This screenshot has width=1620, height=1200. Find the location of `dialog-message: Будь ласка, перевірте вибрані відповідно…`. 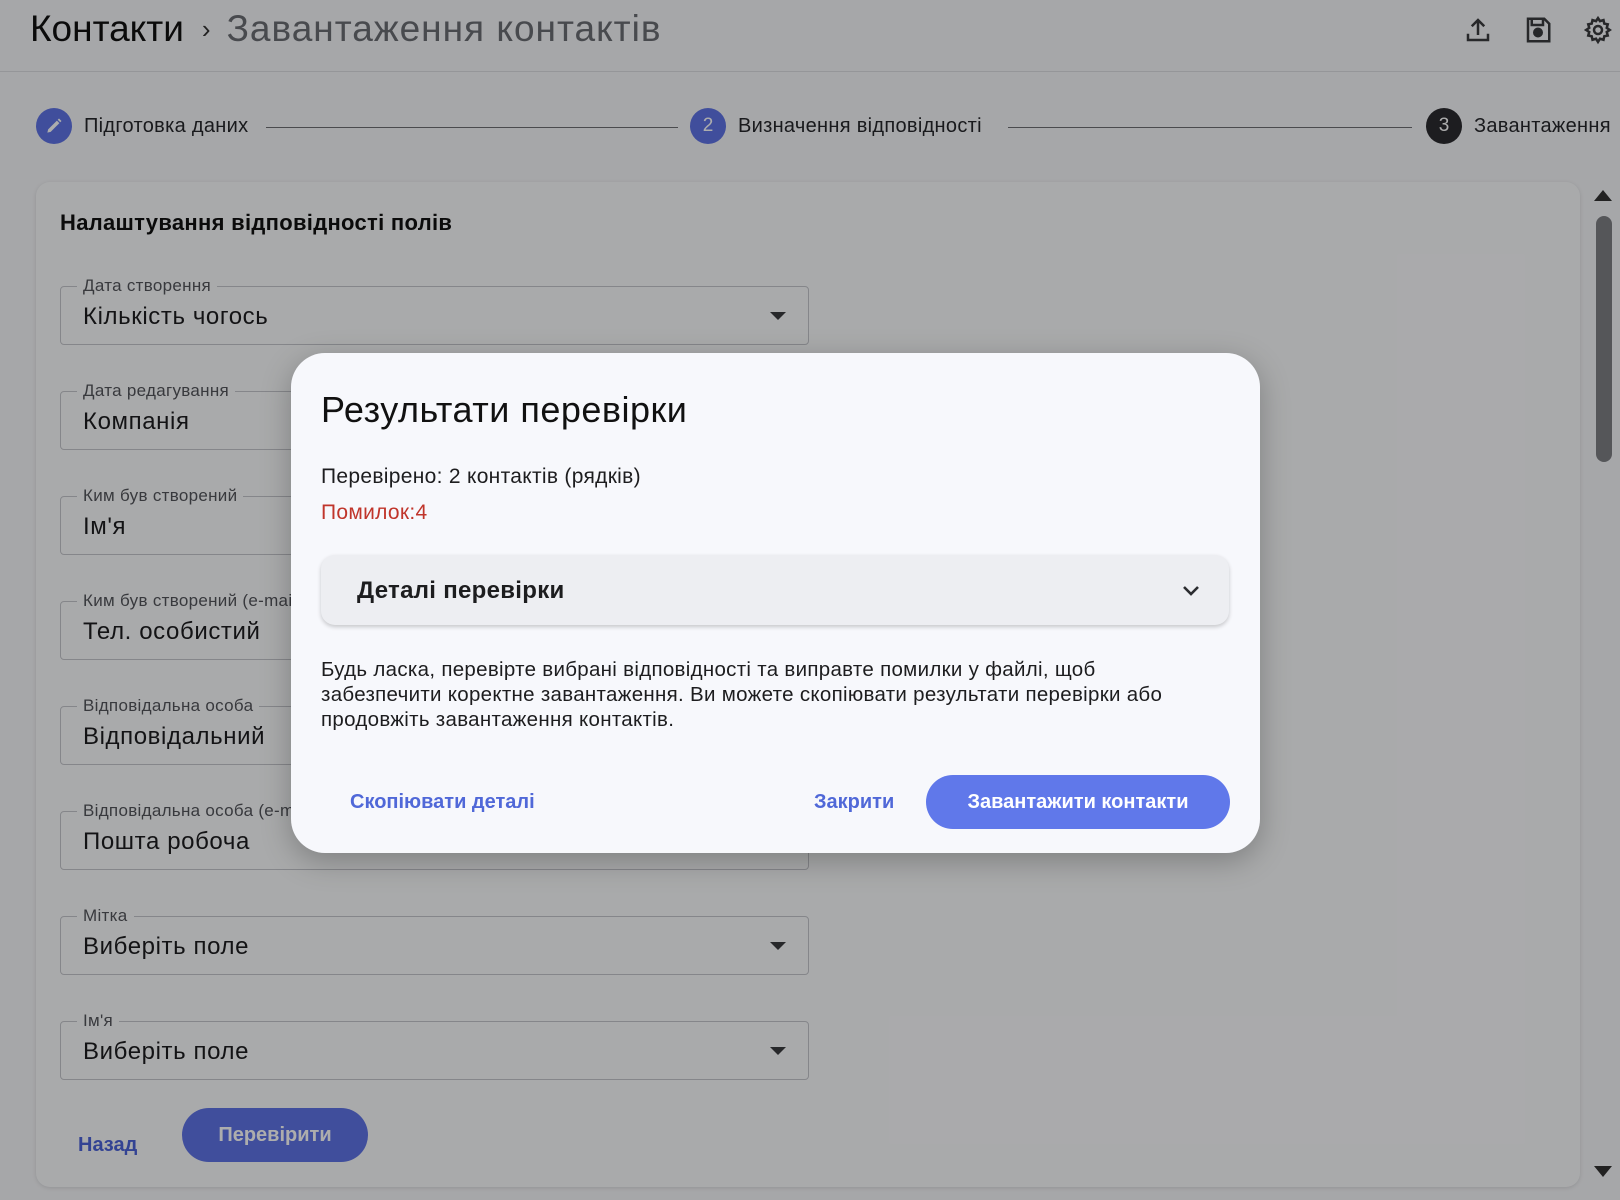

dialog-message: Будь ласка, перевірте вибрані відповідно… is located at coordinates (742, 694).